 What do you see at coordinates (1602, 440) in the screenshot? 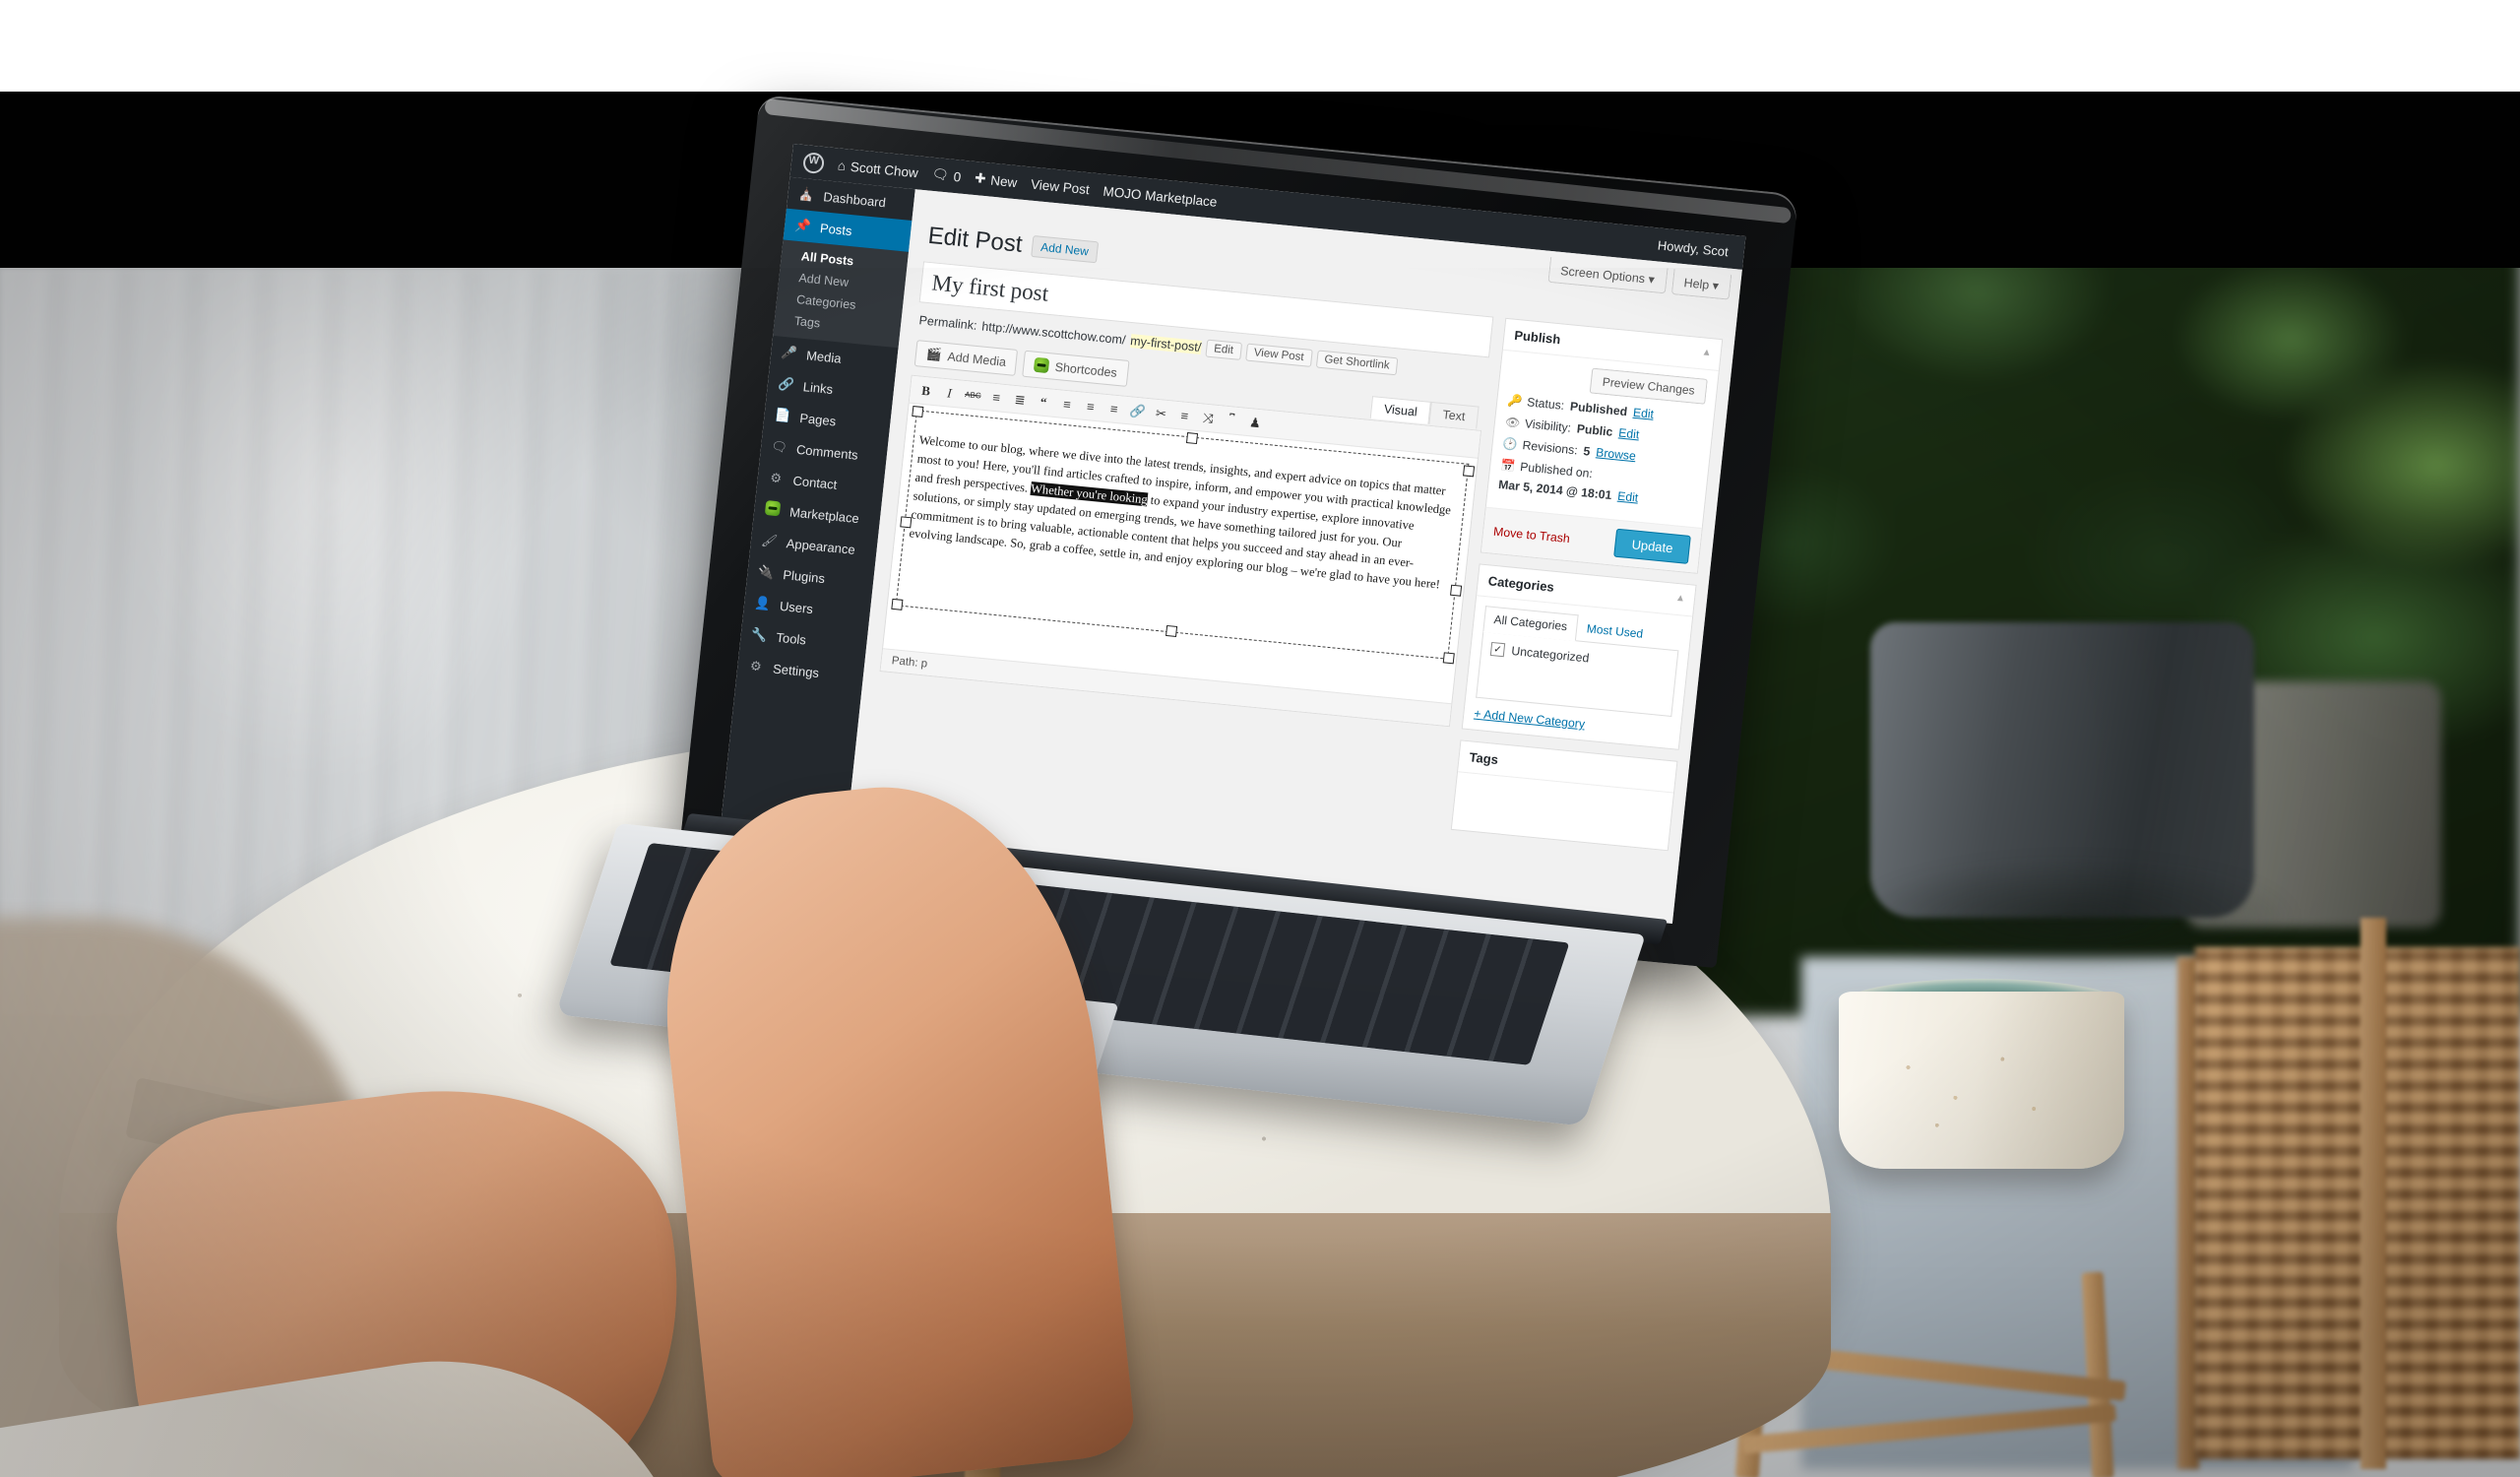
I see `publish-body: Preview Changes 🔑 Status: Published Edit` at bounding box center [1602, 440].